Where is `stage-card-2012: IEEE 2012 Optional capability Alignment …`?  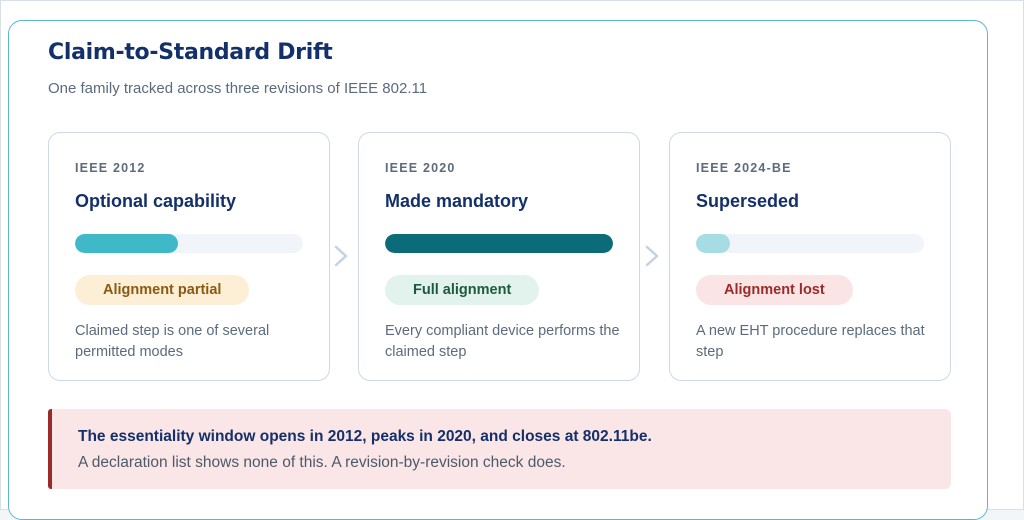 stage-card-2012: IEEE 2012 Optional capability Alignment … is located at coordinates (189, 256).